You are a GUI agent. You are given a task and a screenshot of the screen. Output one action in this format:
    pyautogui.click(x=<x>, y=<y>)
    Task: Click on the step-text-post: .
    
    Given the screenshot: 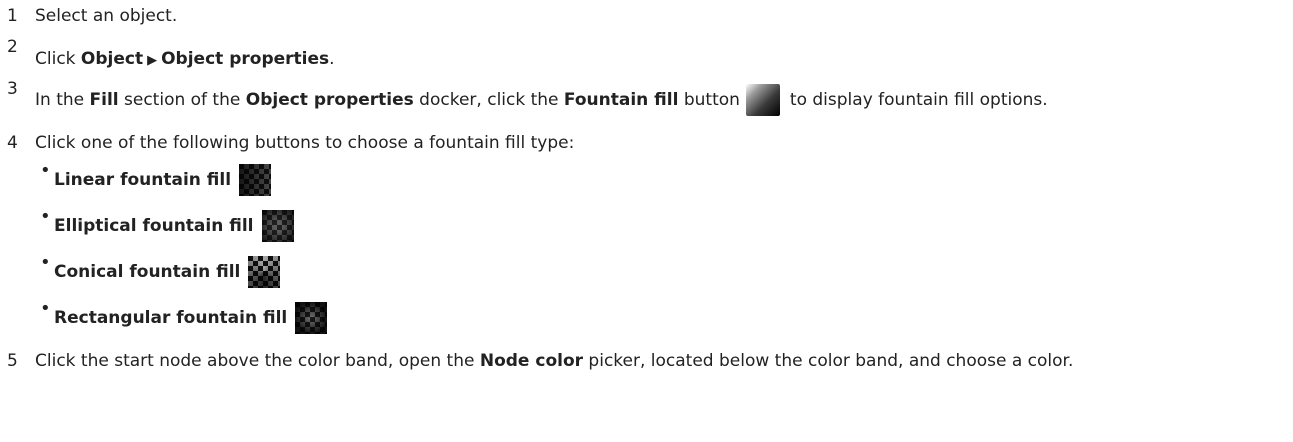 What is the action you would take?
    pyautogui.click(x=332, y=59)
    